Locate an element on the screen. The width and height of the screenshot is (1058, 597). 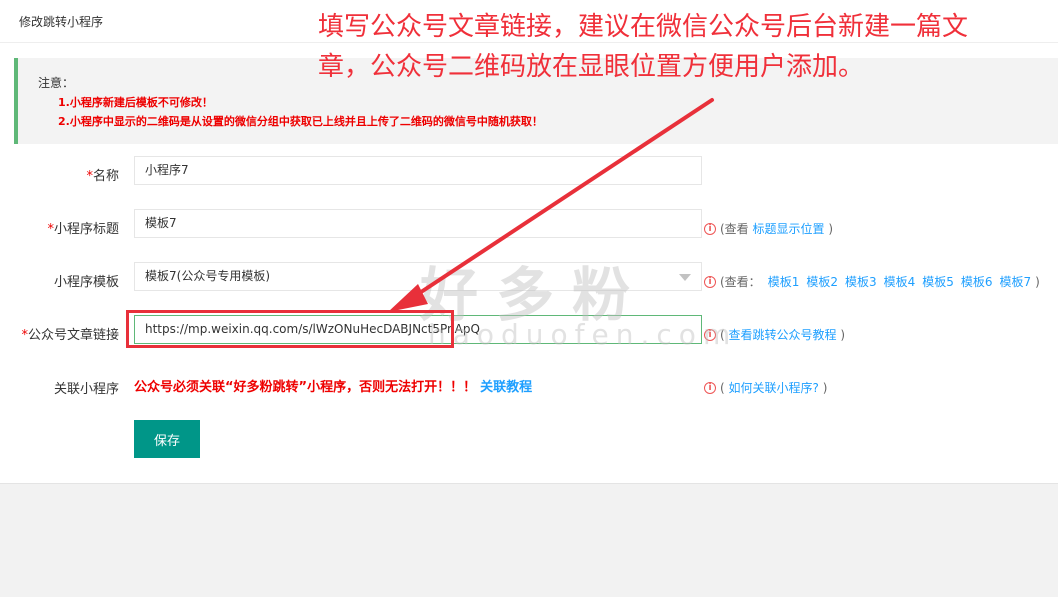
title-label: *小程序标题 is located at coordinates (83, 229).